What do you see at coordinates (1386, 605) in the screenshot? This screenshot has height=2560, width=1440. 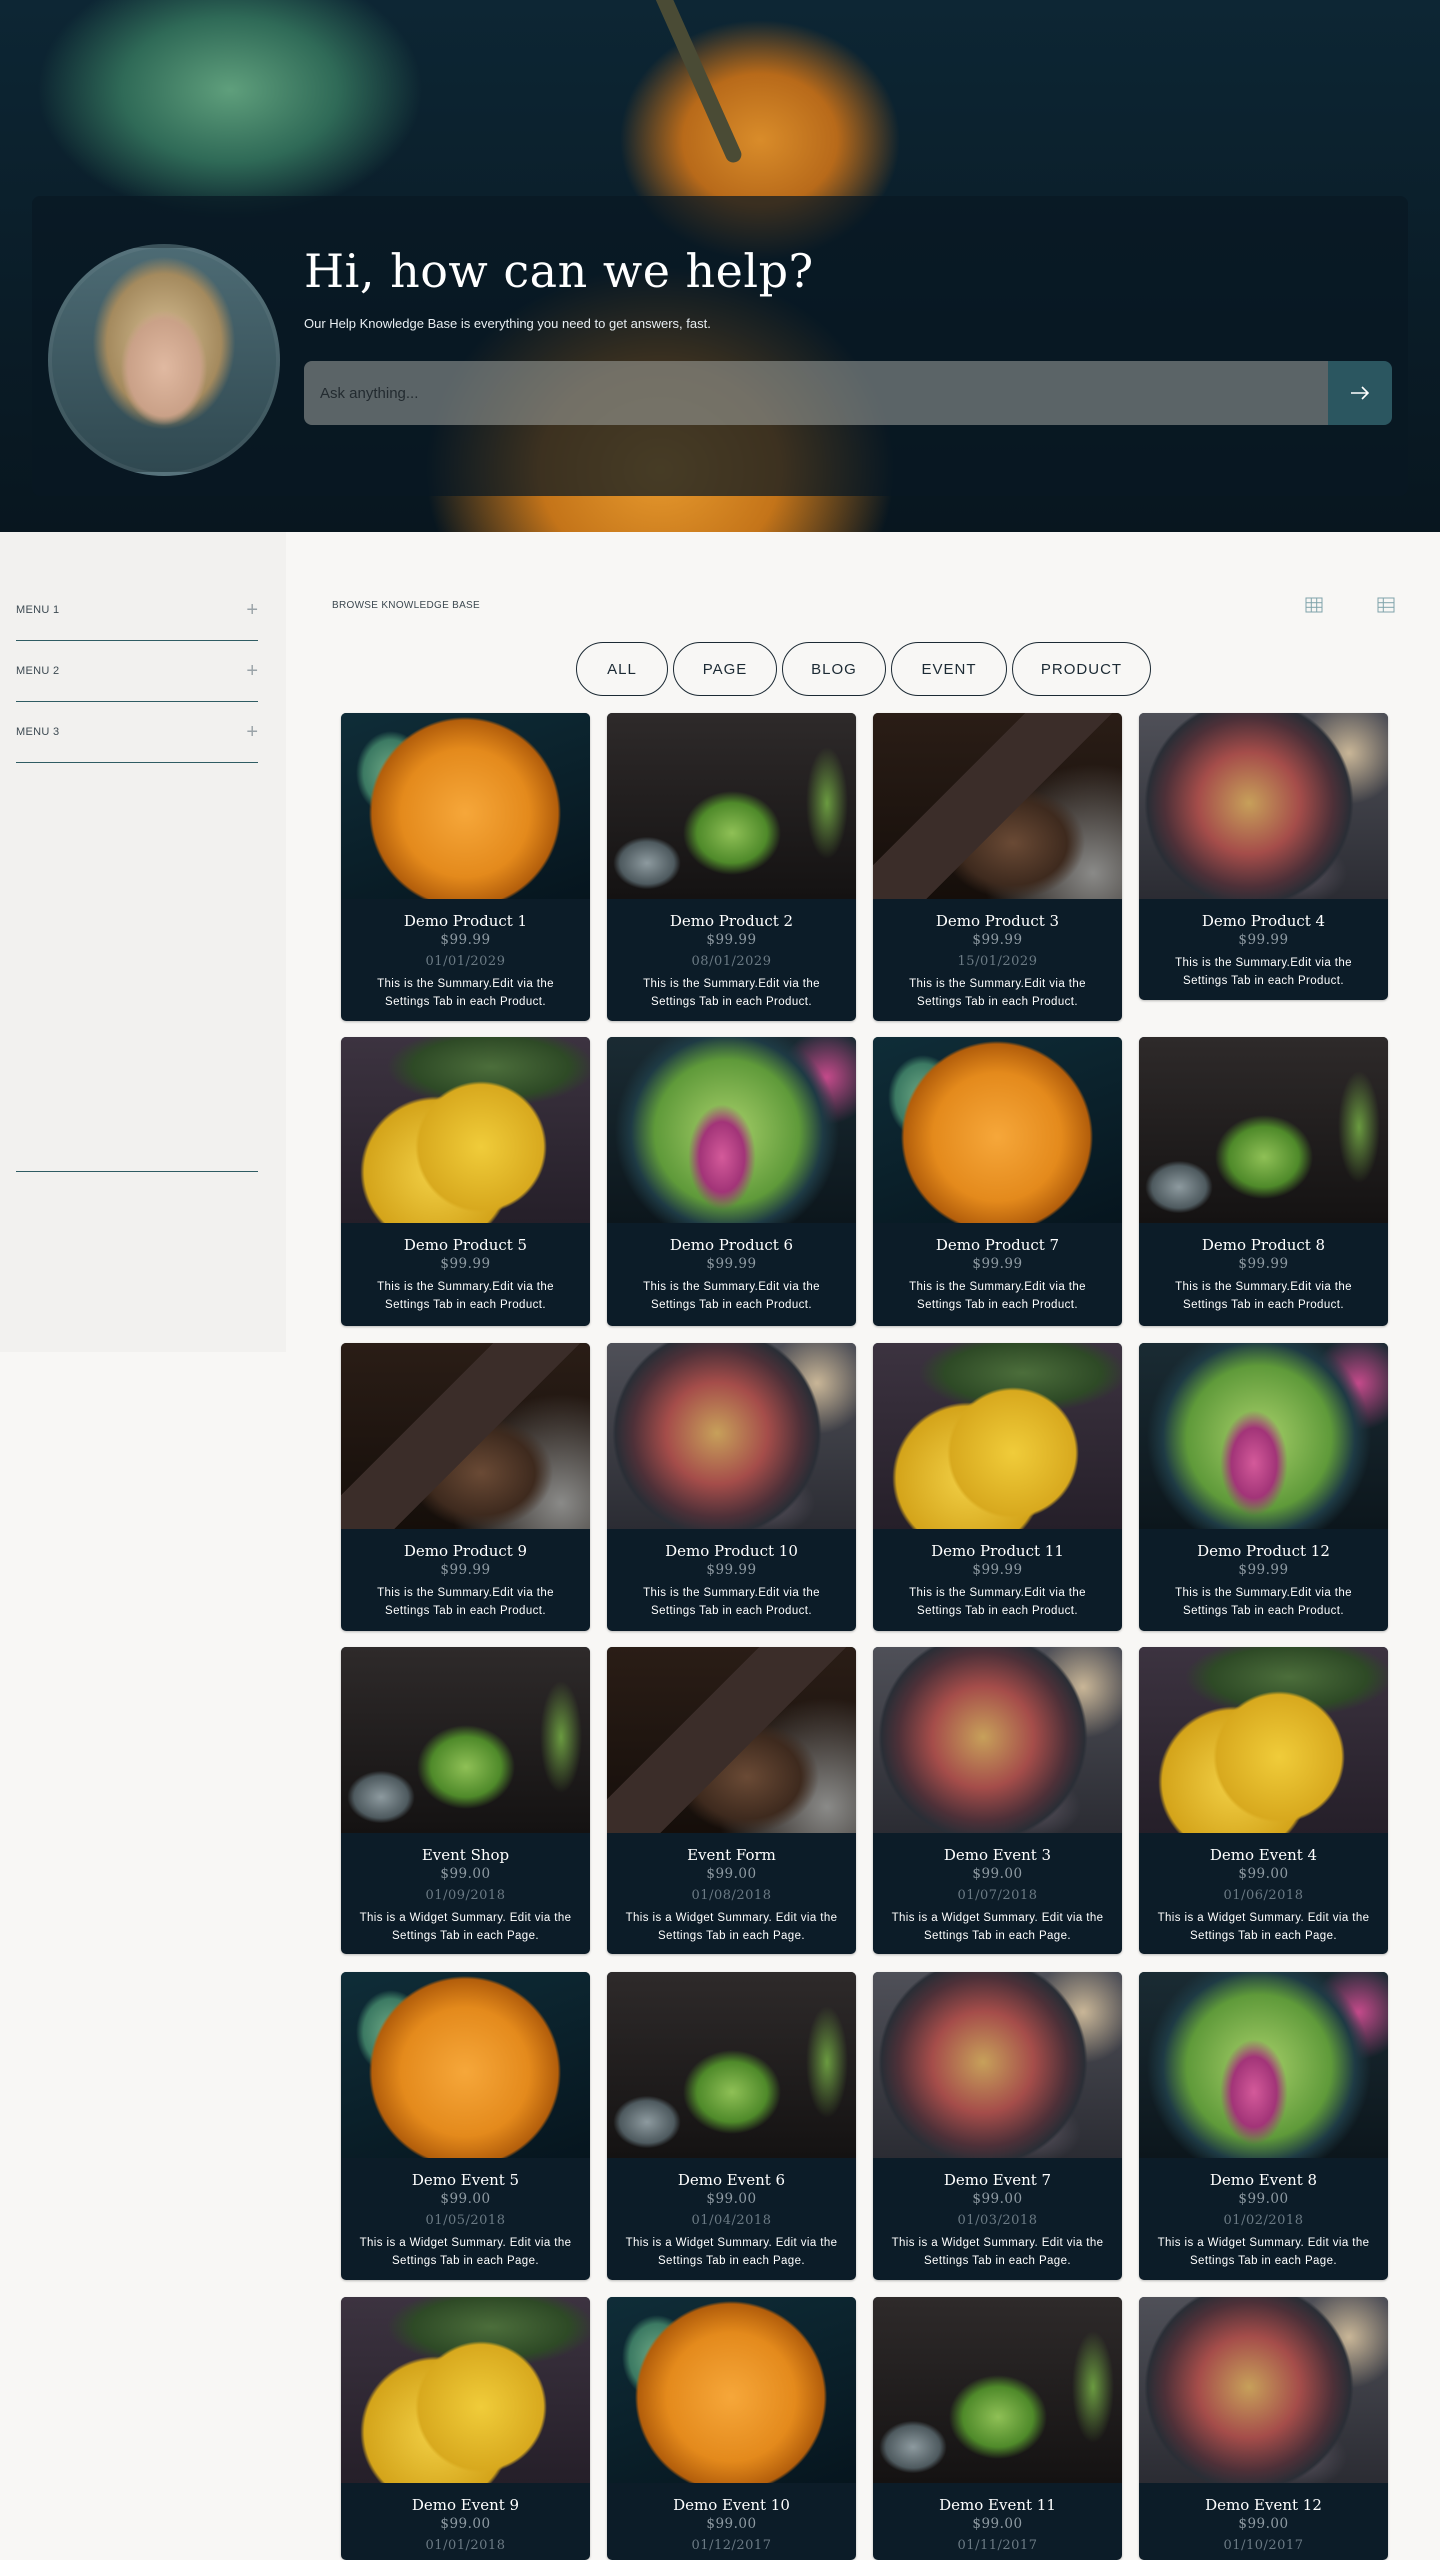 I see `table-icon` at bounding box center [1386, 605].